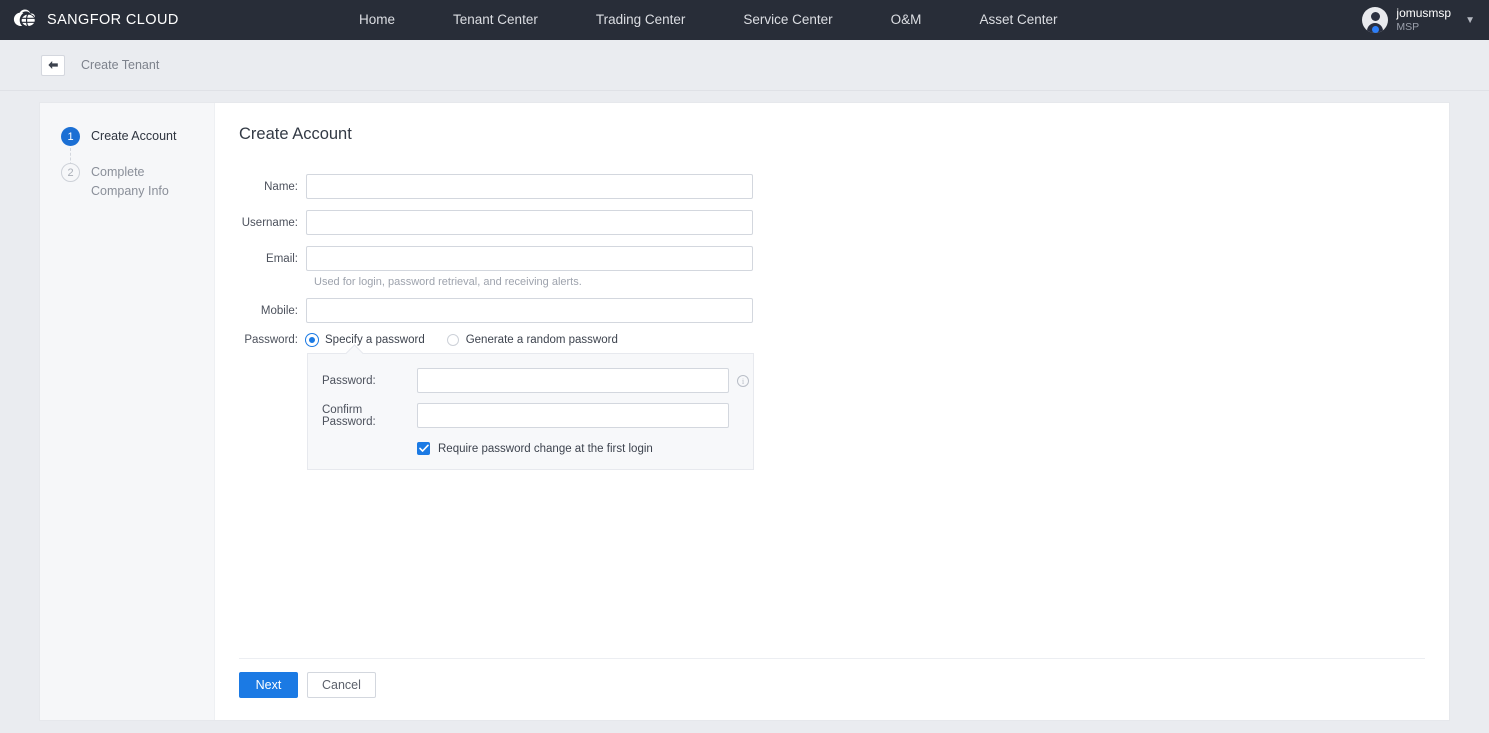 This screenshot has height=733, width=1489. Describe the element at coordinates (130, 181) in the screenshot. I see `step-label: Complete Company Info` at that location.